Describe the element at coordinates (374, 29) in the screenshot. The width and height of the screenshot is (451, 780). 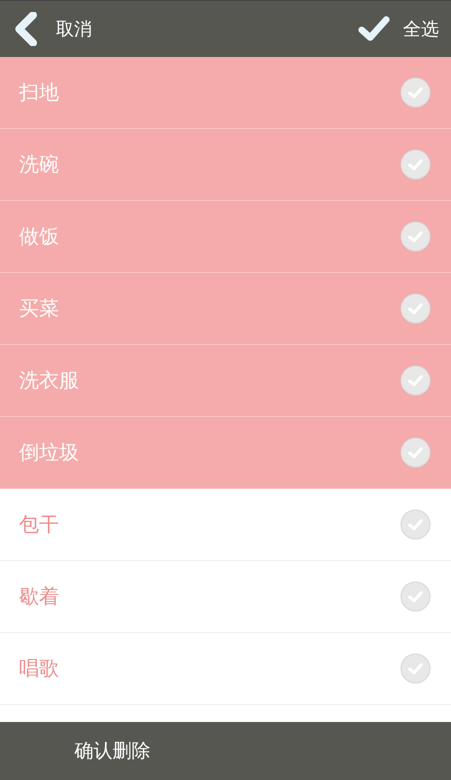
I see `check-icon` at that location.